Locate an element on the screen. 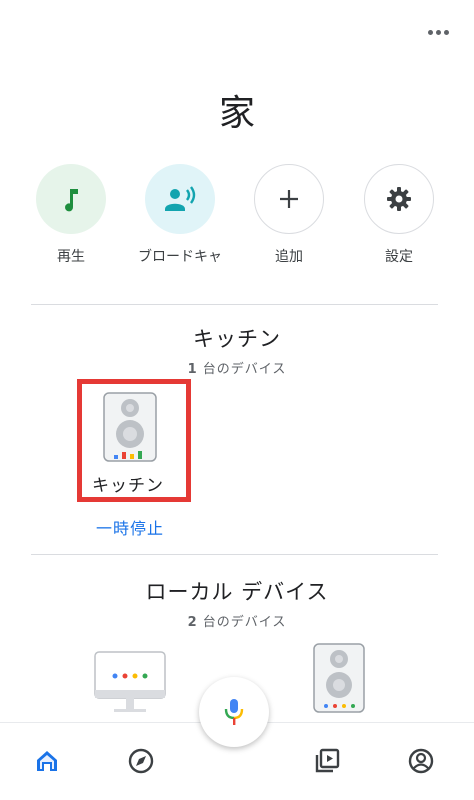 This screenshot has width=474, height=800. display-icon is located at coordinates (130, 682).